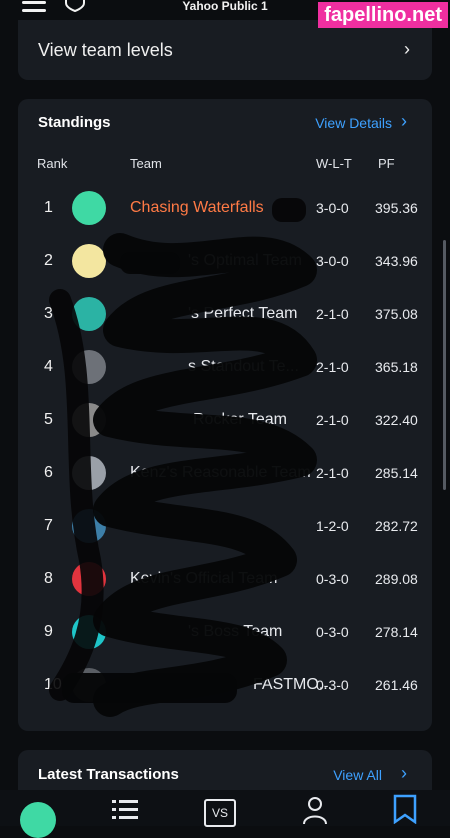 The height and width of the screenshot is (838, 450). What do you see at coordinates (396, 473) in the screenshot?
I see `row-points-for: 285.14` at bounding box center [396, 473].